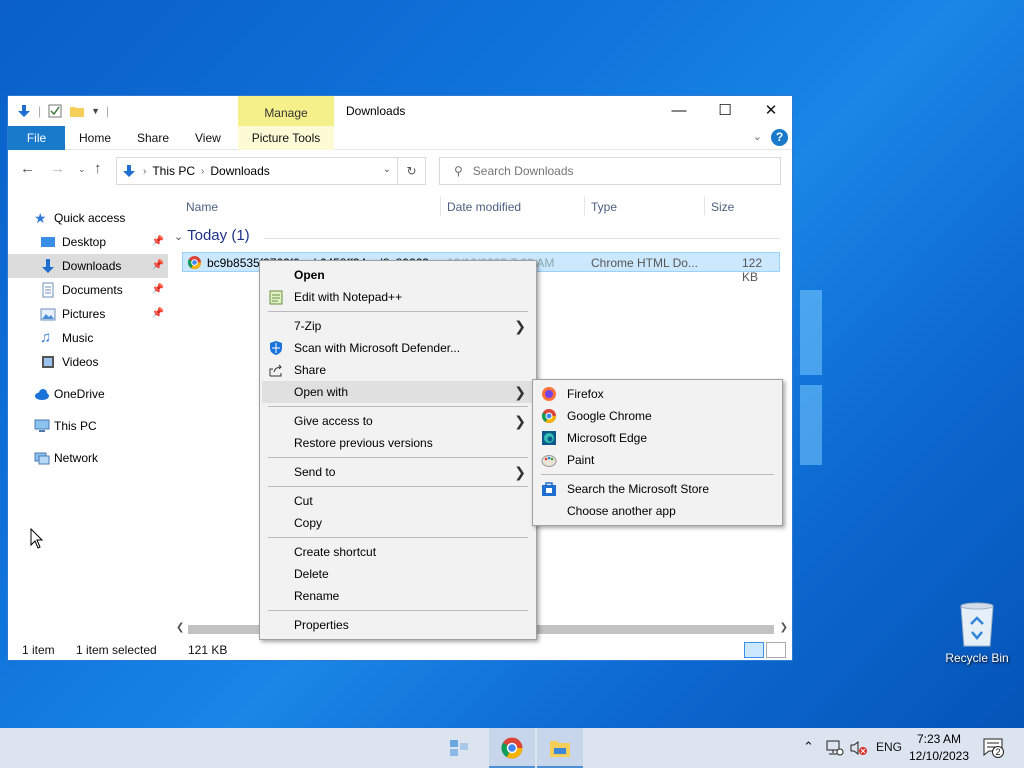 This screenshot has height=768, width=1024. What do you see at coordinates (88, 394) in the screenshot?
I see `sidebar-item-onedrive: OneDrive` at bounding box center [88, 394].